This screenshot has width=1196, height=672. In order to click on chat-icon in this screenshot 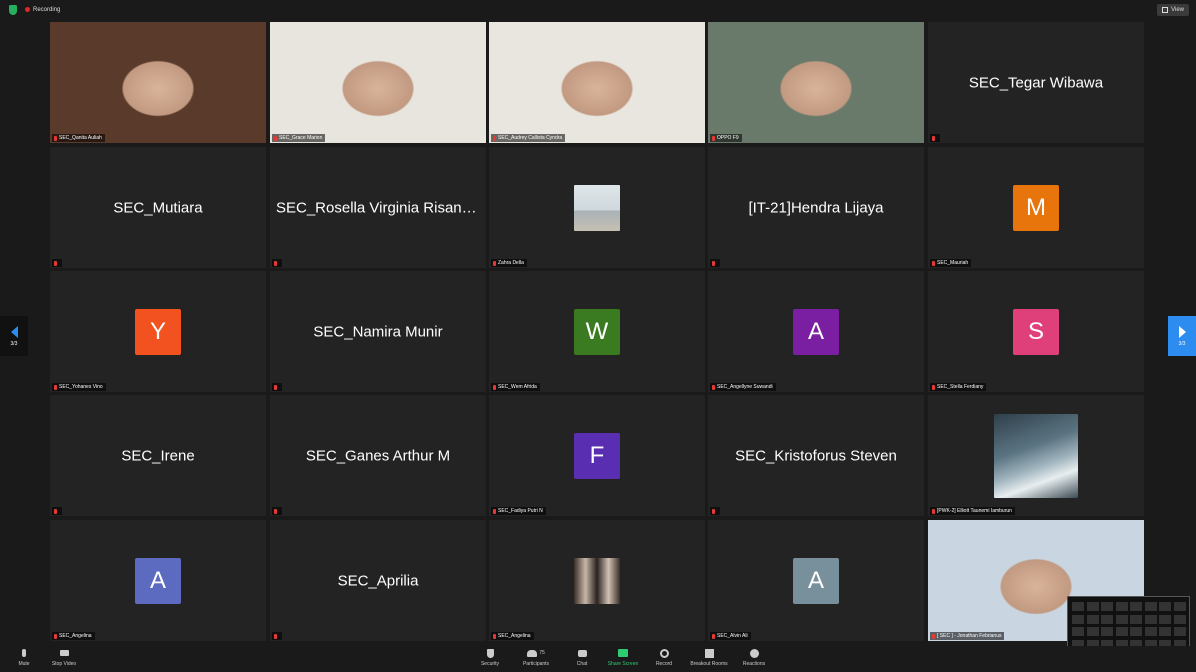, I will do `click(582, 653)`.